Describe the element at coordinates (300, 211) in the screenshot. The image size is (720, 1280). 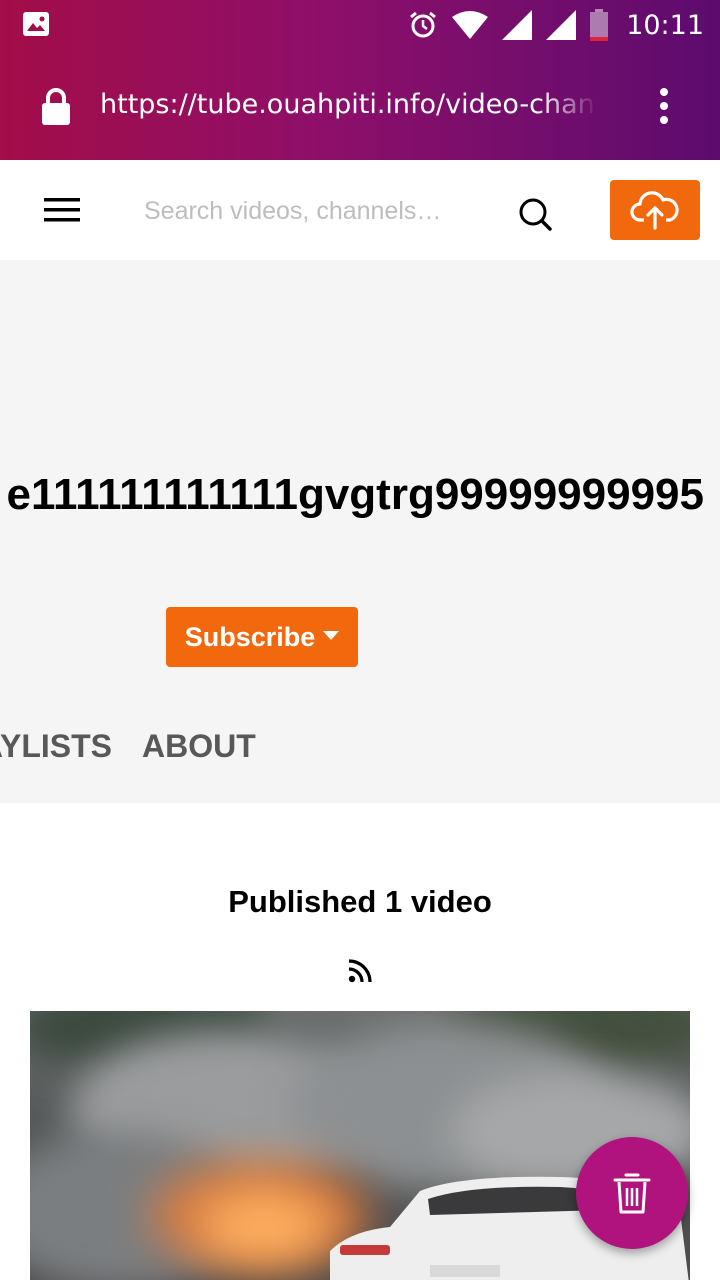
I see `search-input` at that location.